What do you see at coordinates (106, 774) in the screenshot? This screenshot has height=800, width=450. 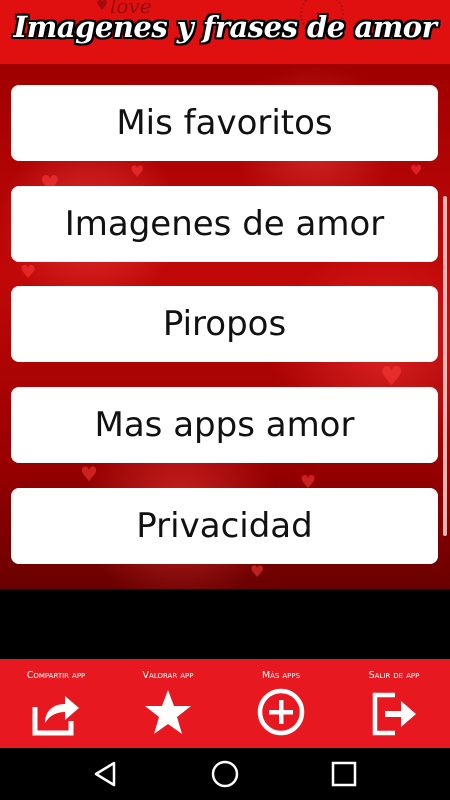 I see `back-icon` at bounding box center [106, 774].